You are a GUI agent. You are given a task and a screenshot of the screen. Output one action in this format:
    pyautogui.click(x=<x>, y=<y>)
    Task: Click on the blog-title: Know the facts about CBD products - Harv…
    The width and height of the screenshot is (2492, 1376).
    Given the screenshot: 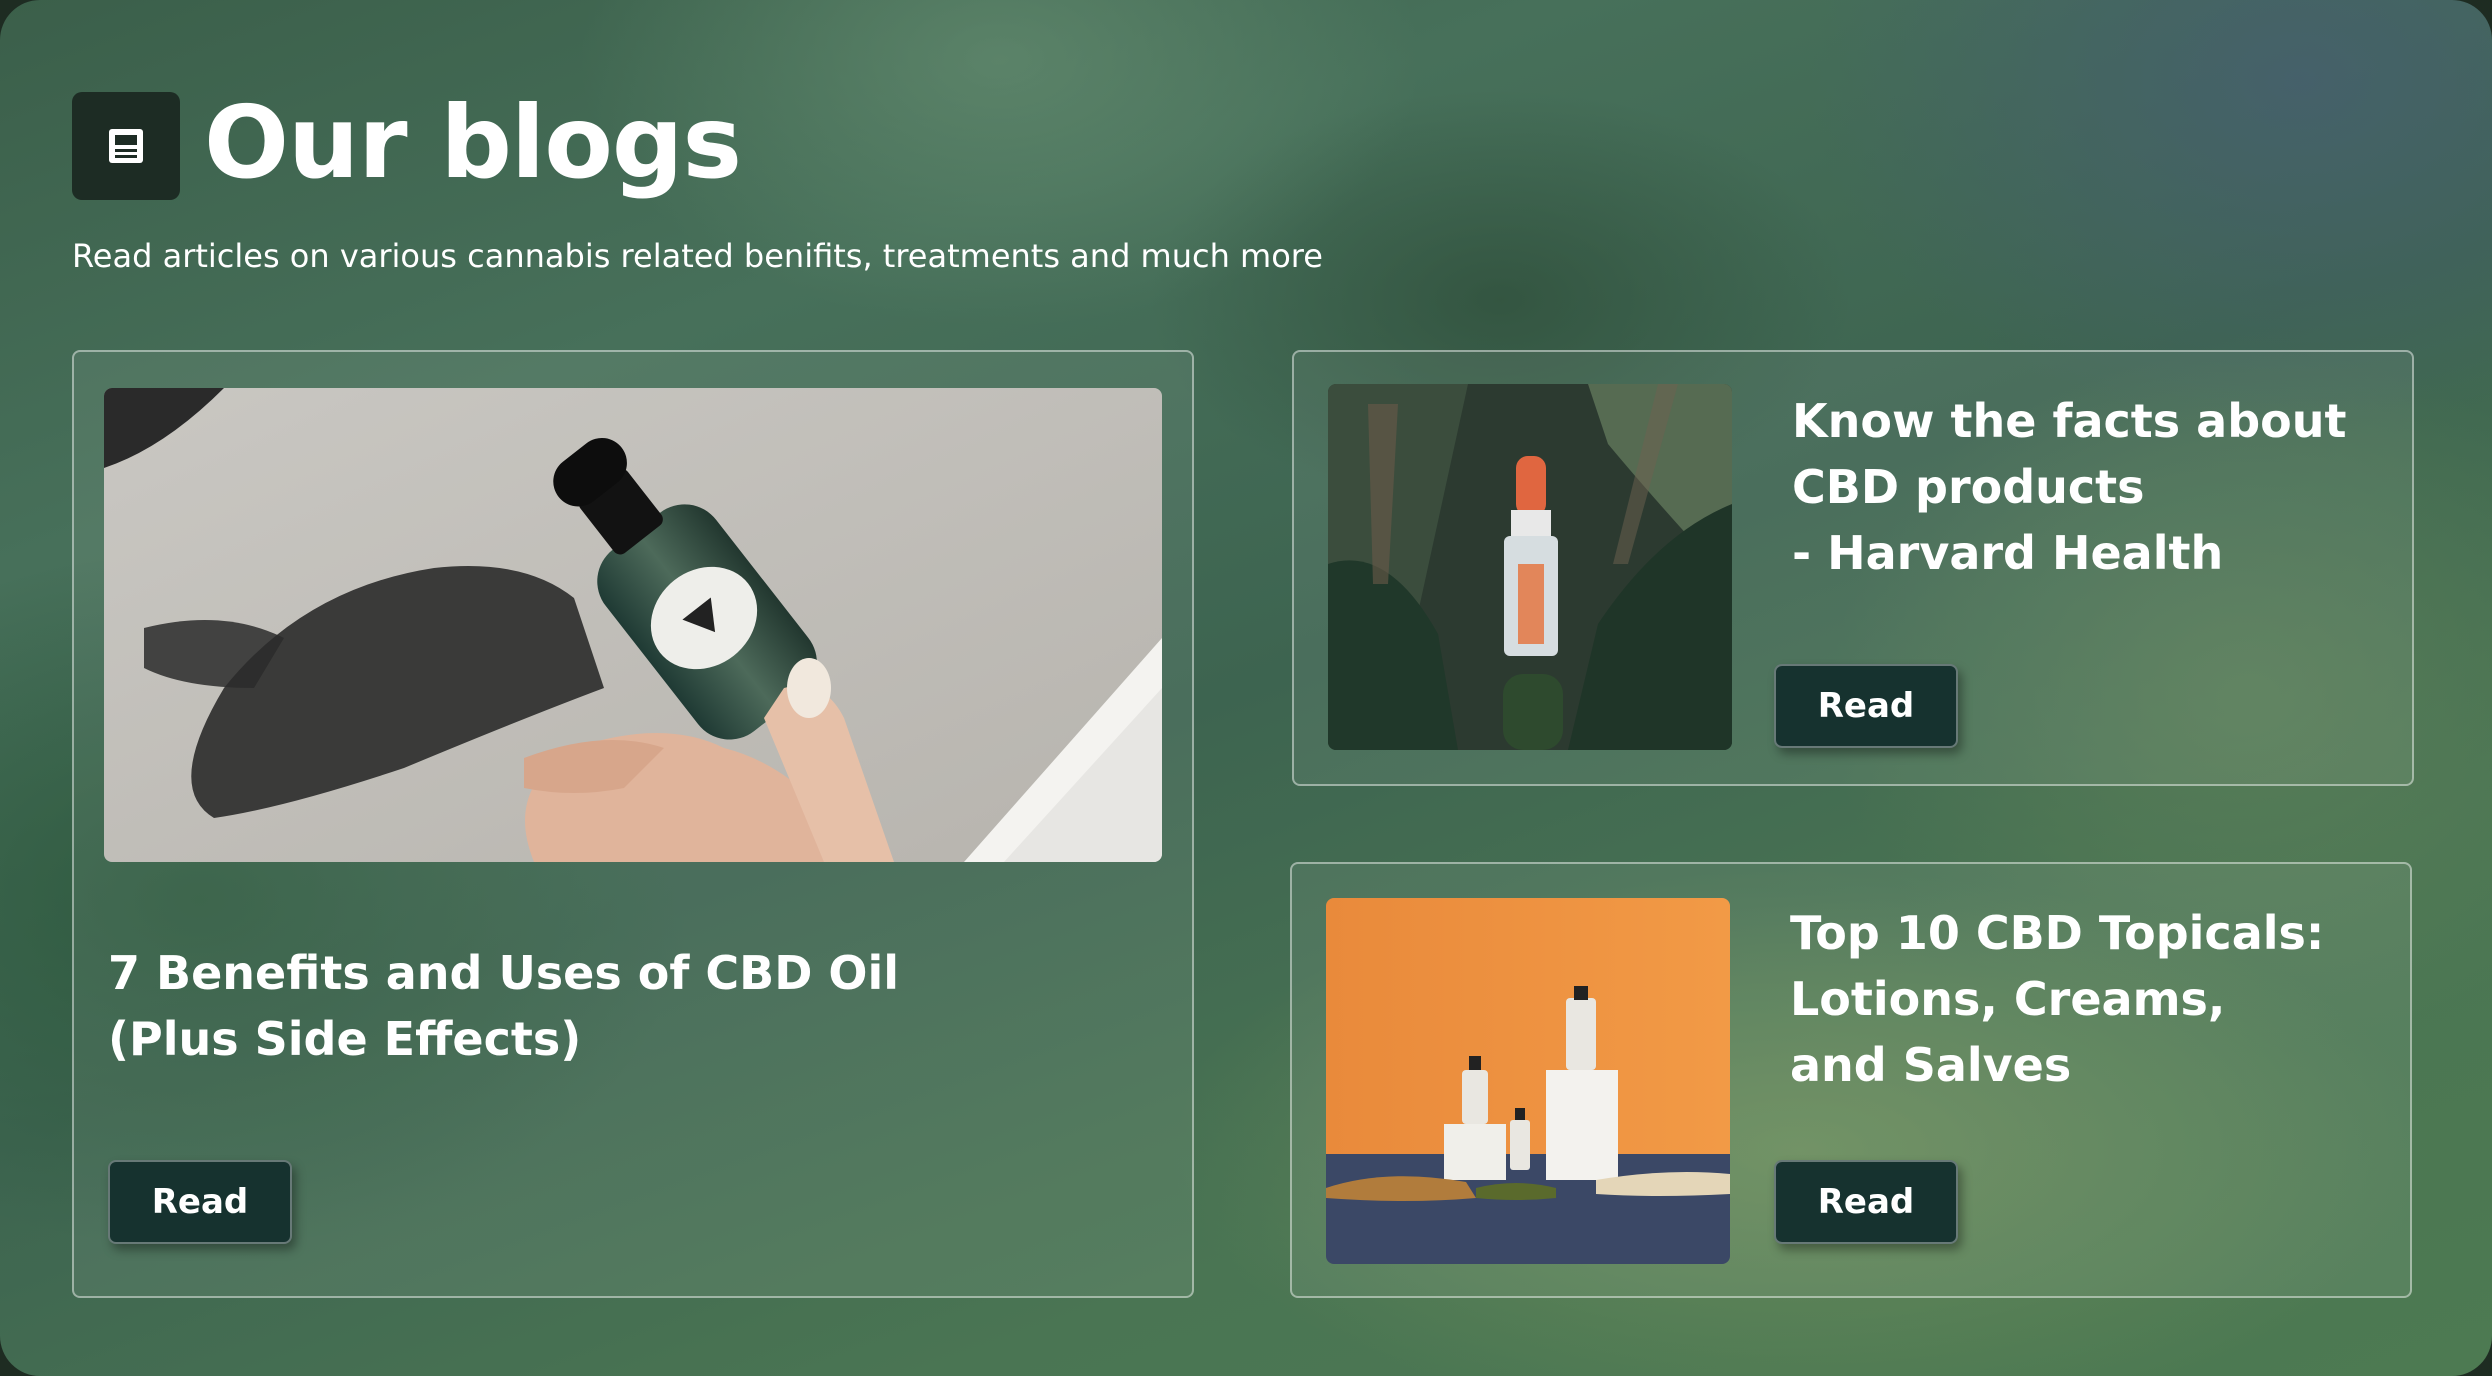 What is the action you would take?
    pyautogui.click(x=2069, y=487)
    